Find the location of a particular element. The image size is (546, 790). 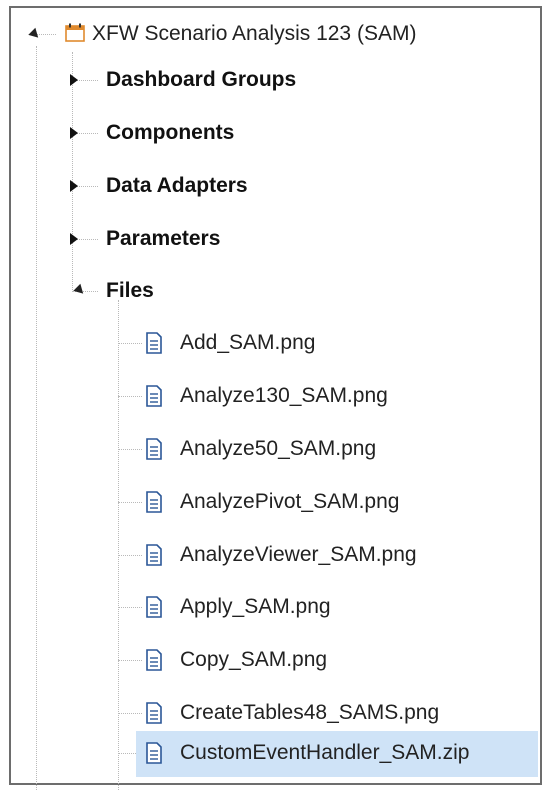

tree-file-label: Copy_SAM.png is located at coordinates (254, 659).